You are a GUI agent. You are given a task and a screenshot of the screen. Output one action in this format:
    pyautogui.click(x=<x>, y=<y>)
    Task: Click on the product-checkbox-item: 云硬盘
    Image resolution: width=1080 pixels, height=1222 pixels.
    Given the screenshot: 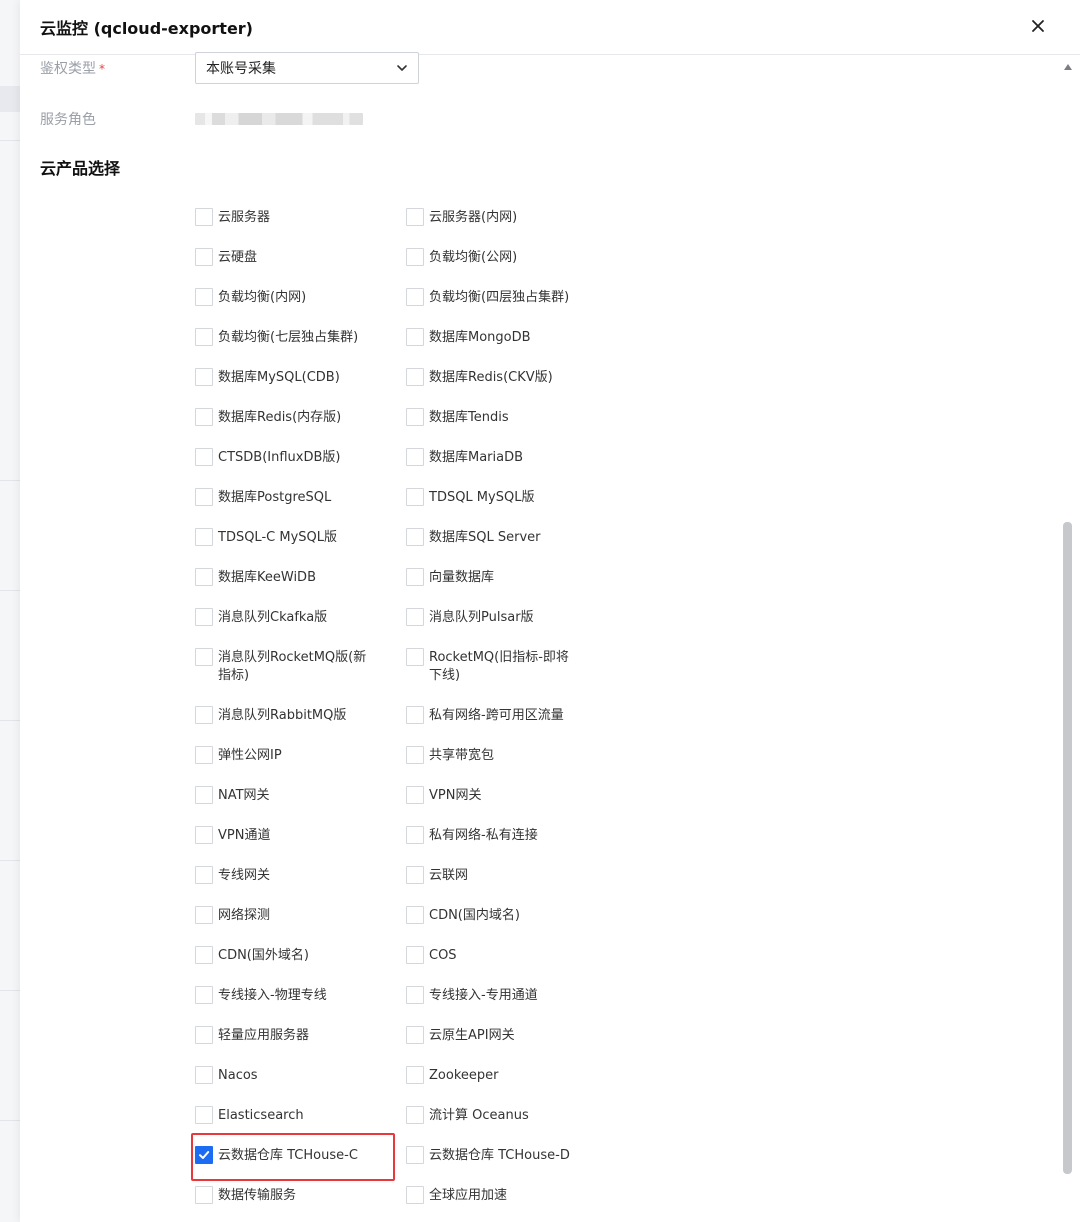 What is the action you would take?
    pyautogui.click(x=281, y=257)
    